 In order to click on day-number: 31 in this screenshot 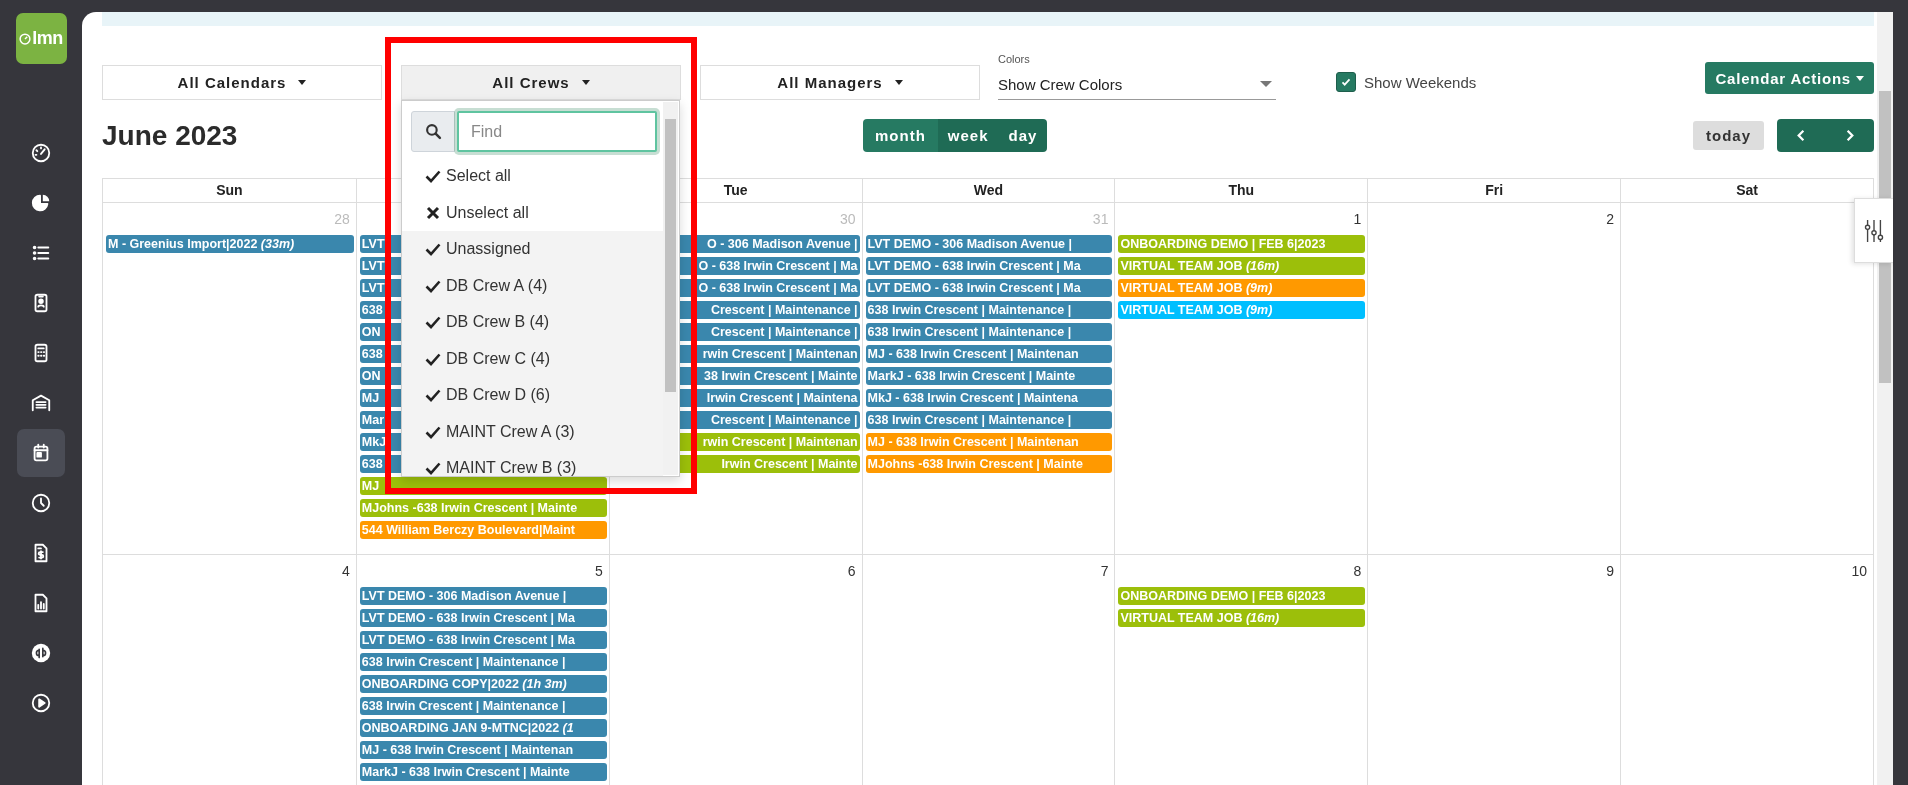, I will do `click(1100, 219)`.